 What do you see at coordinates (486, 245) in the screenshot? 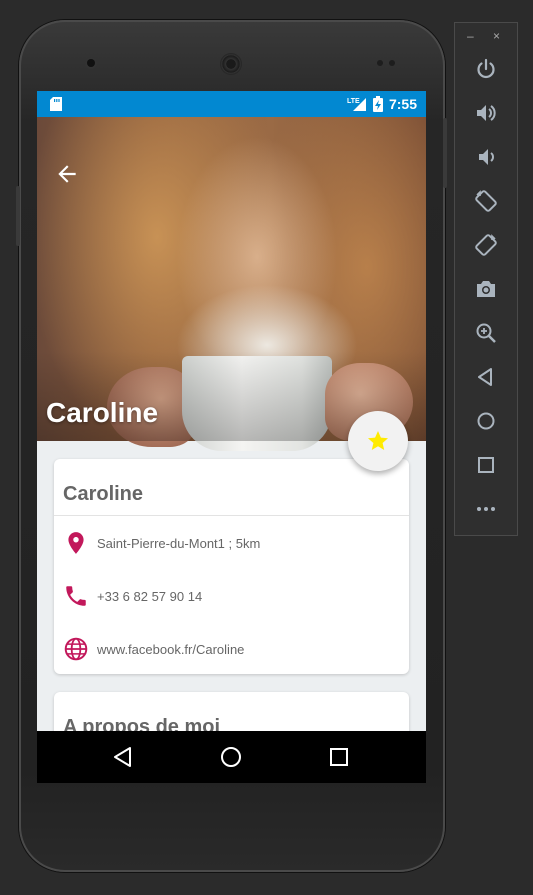
I see `rotate-right-icon` at bounding box center [486, 245].